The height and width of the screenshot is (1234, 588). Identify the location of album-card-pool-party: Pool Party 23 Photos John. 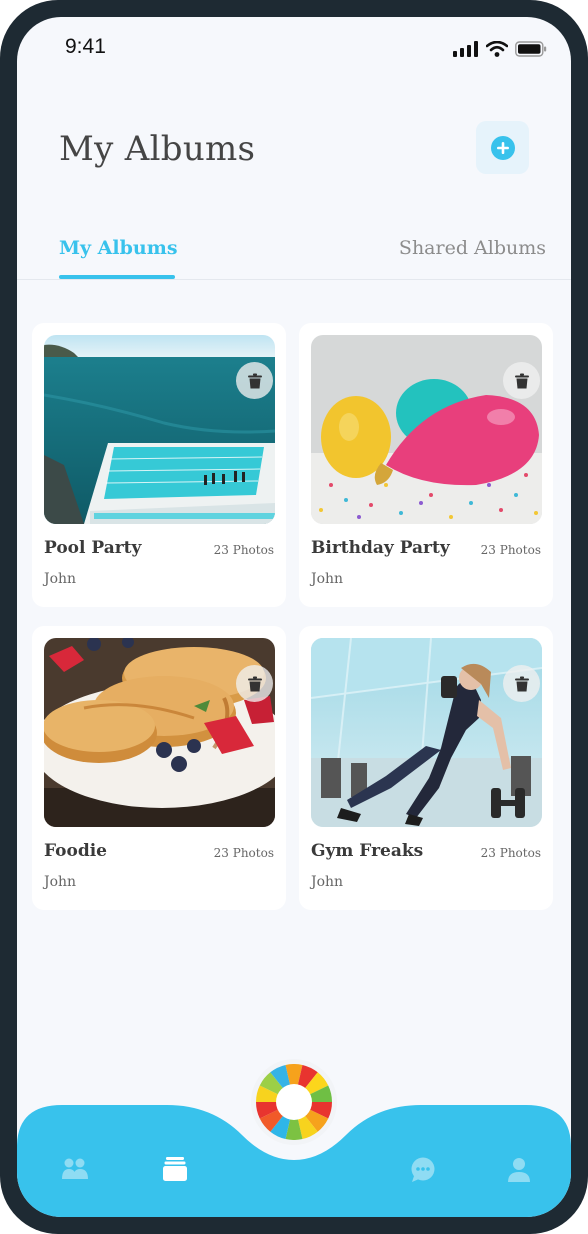
(159, 465).